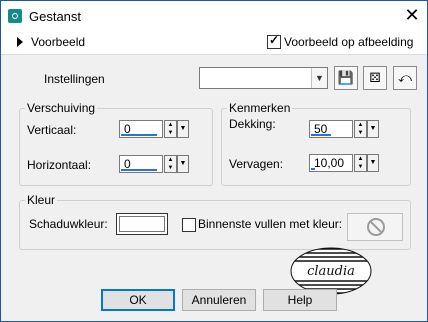 Image resolution: width=428 pixels, height=322 pixels. Describe the element at coordinates (252, 124) in the screenshot. I see `opacity-label: Dekking:` at that location.